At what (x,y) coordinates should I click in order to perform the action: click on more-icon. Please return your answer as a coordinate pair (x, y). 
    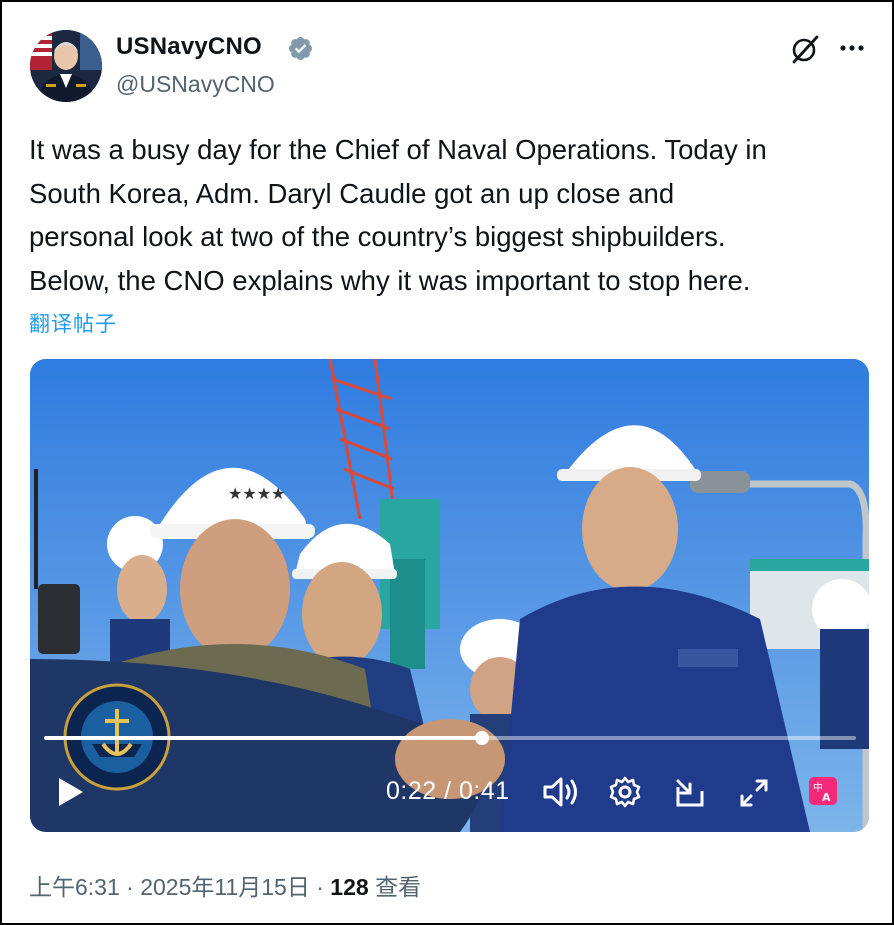
    Looking at the image, I should click on (852, 48).